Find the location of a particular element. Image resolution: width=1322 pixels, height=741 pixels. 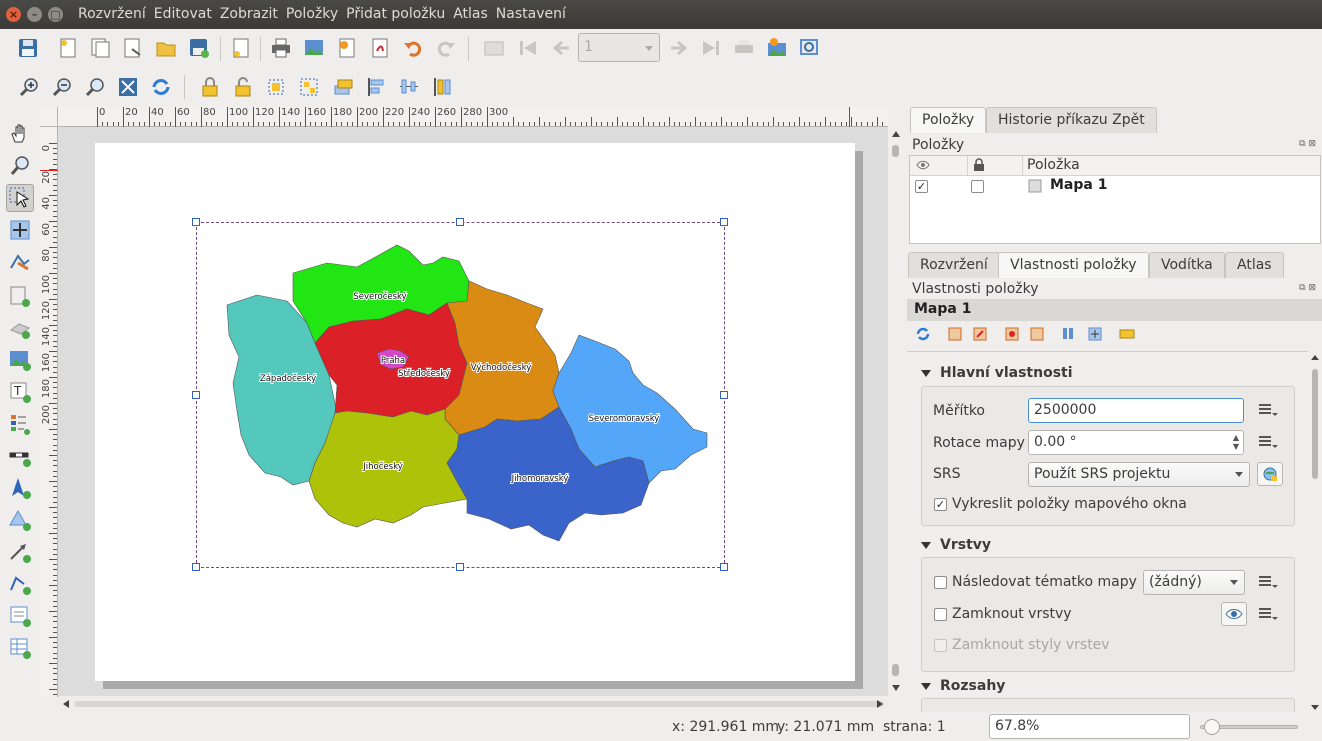

scale-input: 2500000 is located at coordinates (1136, 410).